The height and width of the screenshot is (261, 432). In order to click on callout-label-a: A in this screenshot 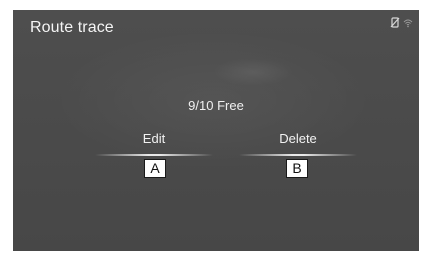, I will do `click(155, 168)`.